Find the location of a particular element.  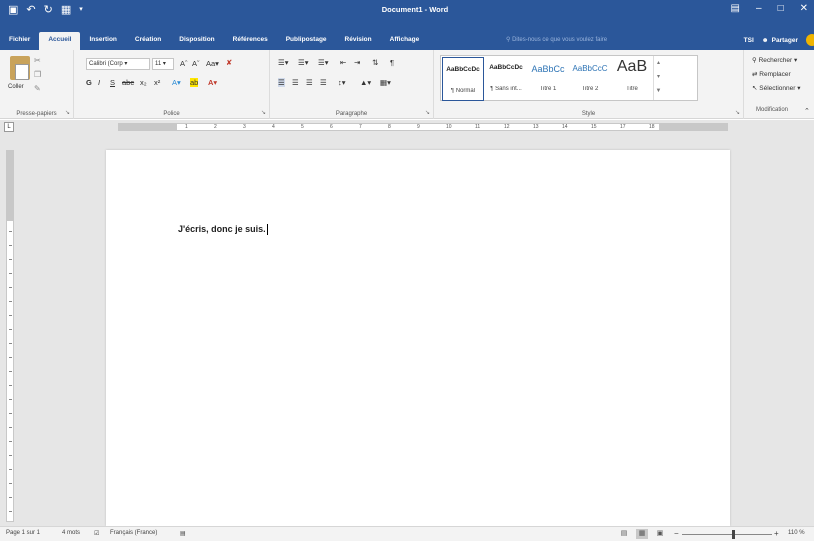

align-right-icon: ☰ is located at coordinates (309, 82).